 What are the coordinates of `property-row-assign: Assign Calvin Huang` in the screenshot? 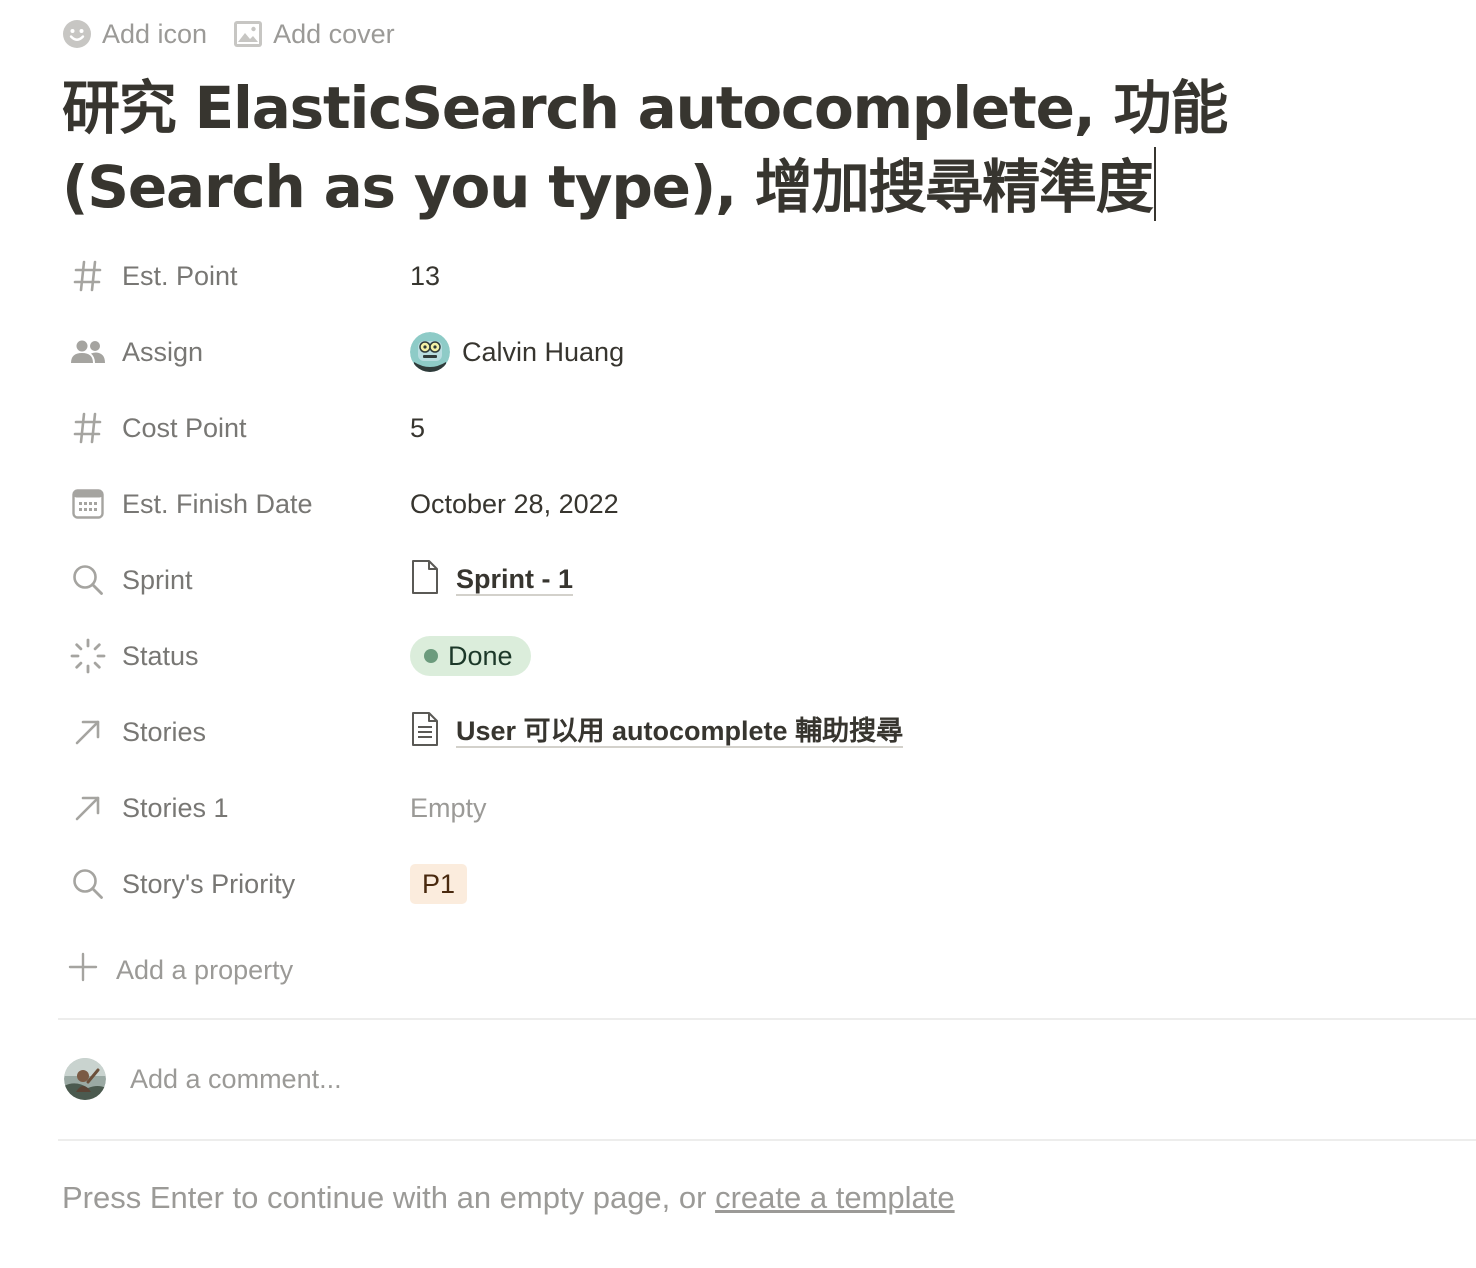 It's located at (752, 352).